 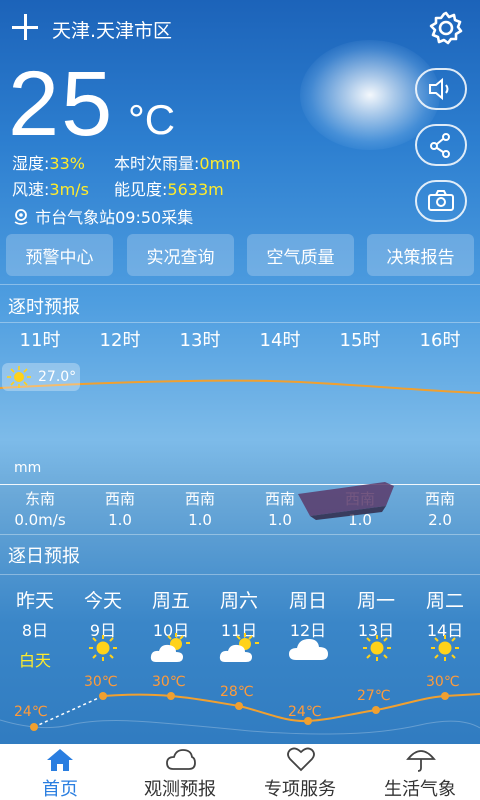 I want to click on hour-label: 13时, so click(x=200, y=340).